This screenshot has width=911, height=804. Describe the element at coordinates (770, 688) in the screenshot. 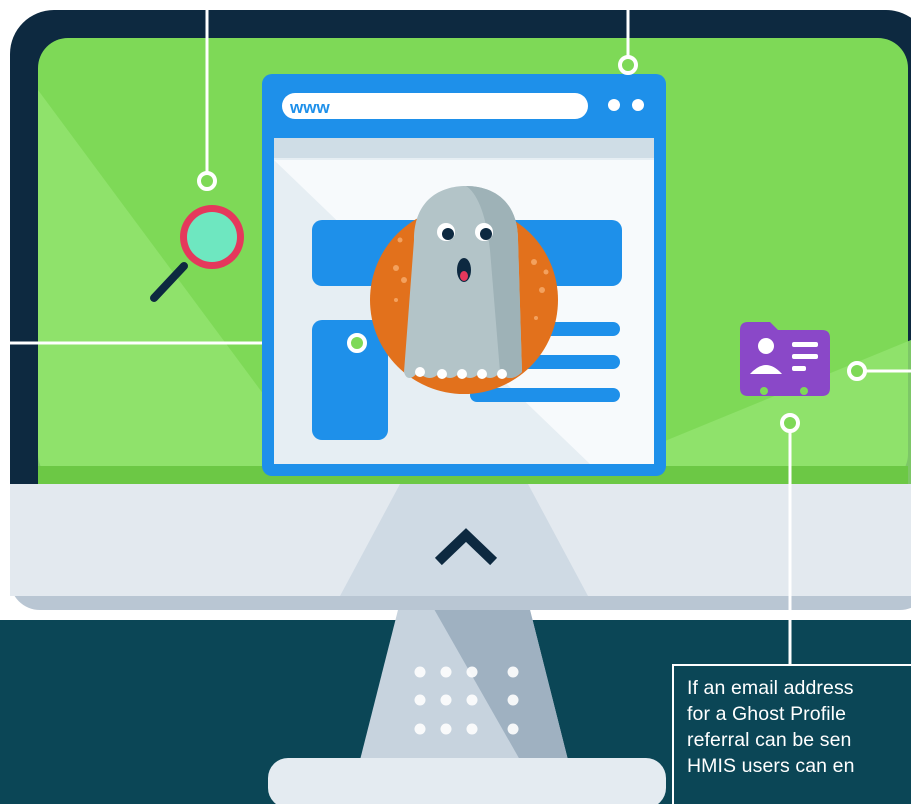

I see `callout-line: If an email address` at that location.